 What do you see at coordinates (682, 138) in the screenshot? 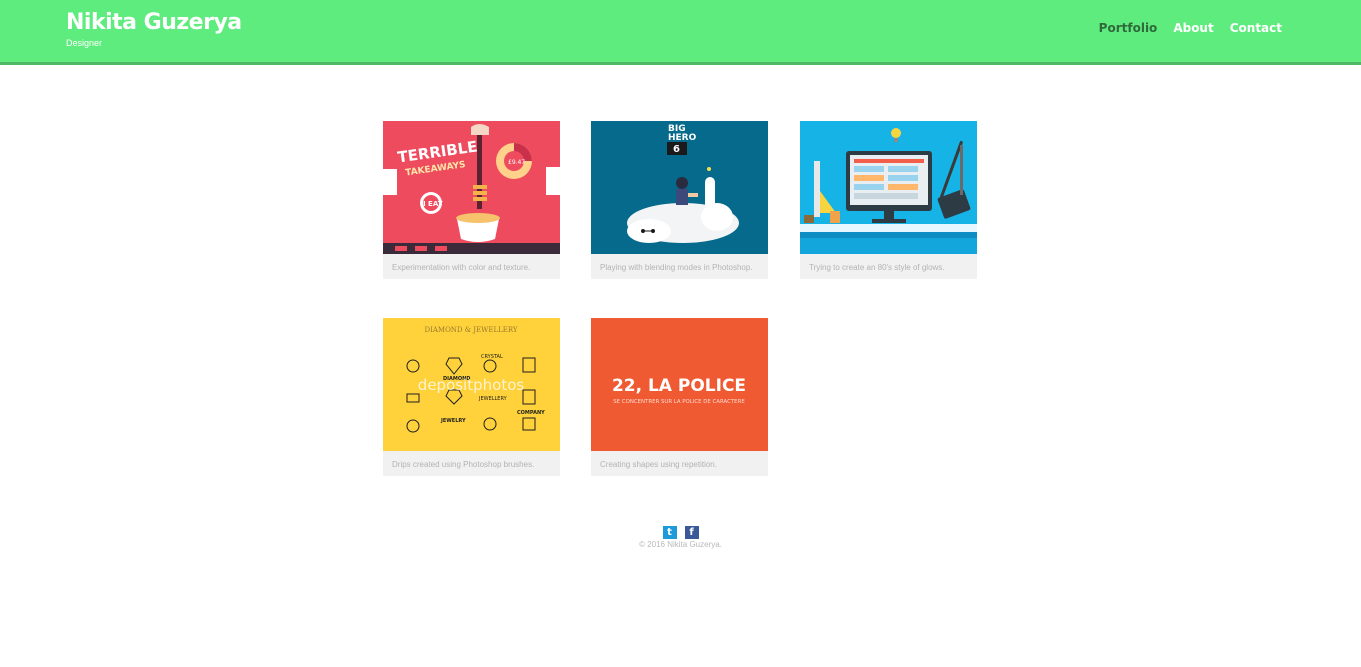
I see `art-title-hero: HERO` at bounding box center [682, 138].